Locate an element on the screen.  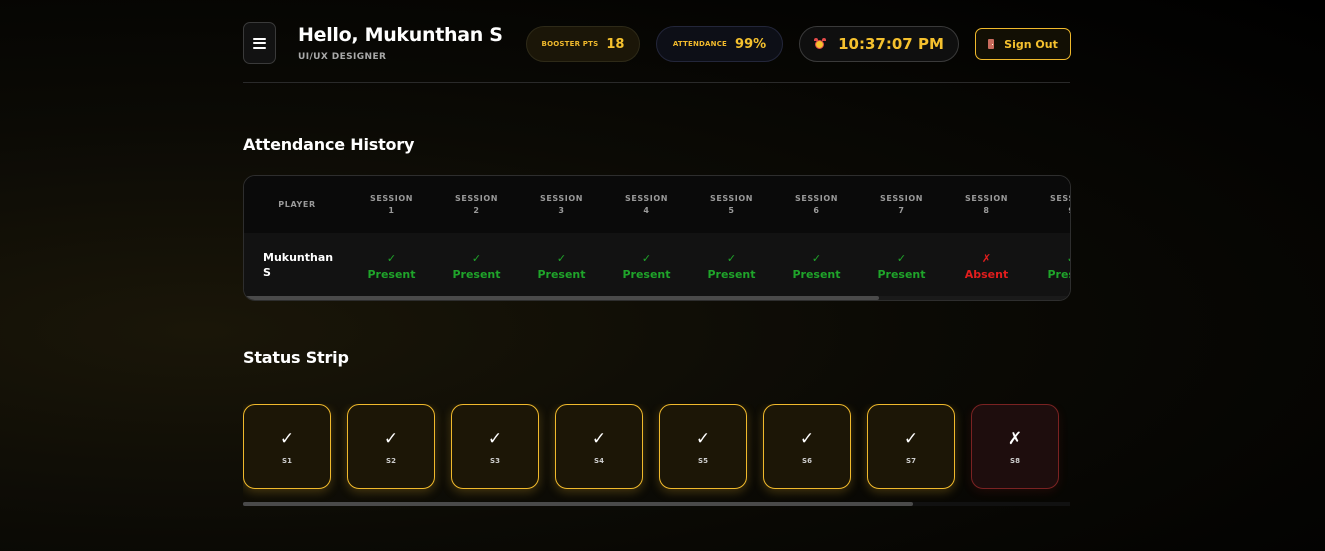
status-tile-label: S3 is located at coordinates (495, 460).